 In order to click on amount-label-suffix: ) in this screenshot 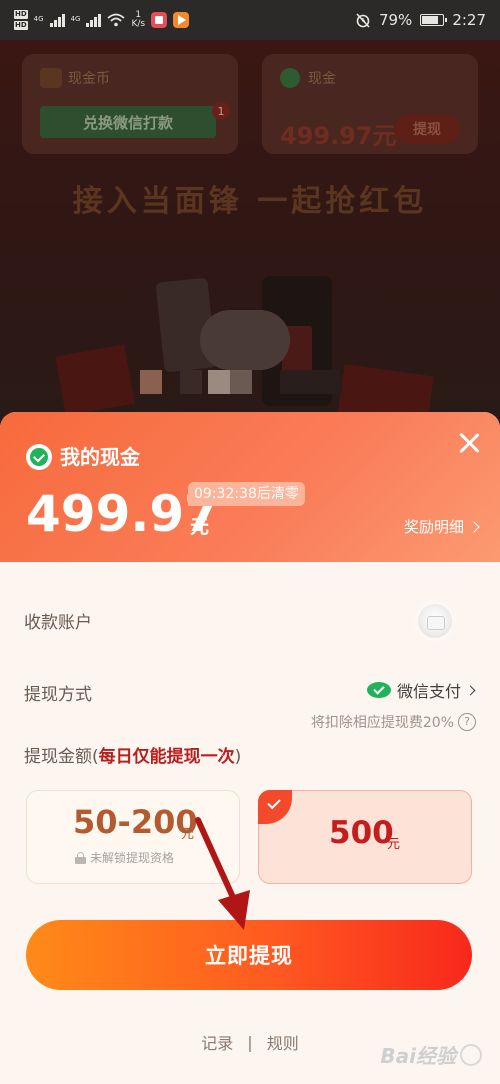, I will do `click(238, 757)`.